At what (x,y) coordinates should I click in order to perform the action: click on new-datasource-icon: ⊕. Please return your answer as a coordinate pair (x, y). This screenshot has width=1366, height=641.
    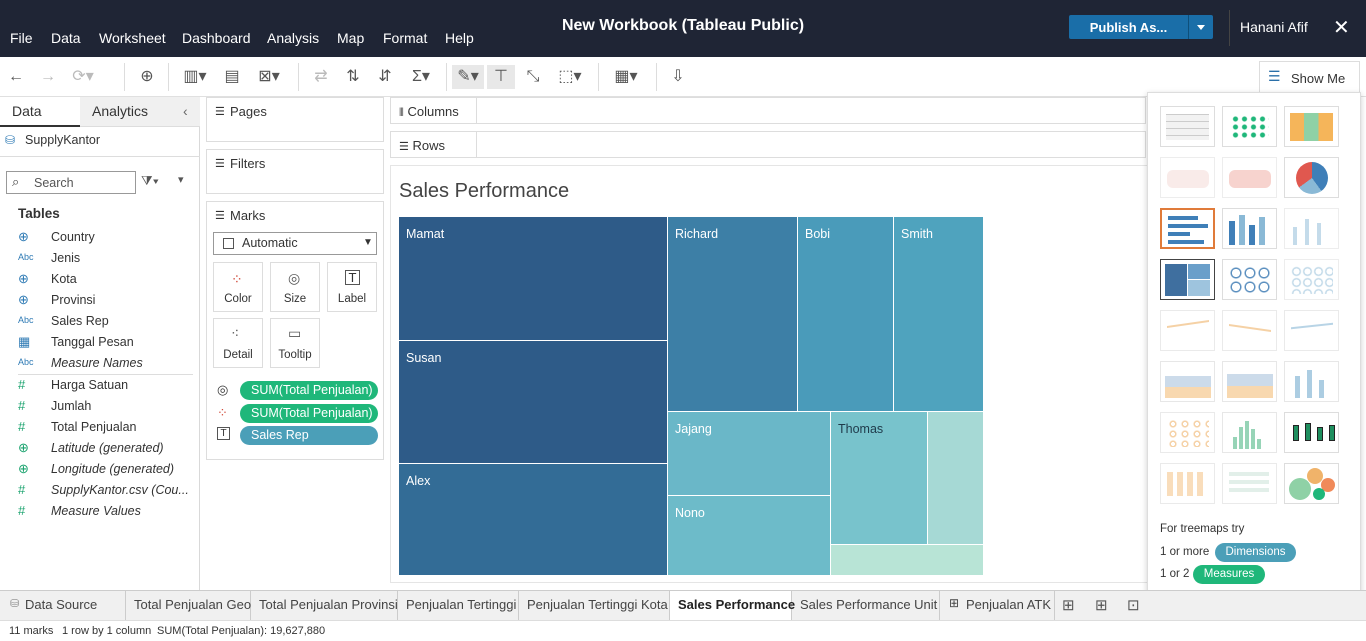
    Looking at the image, I should click on (147, 77).